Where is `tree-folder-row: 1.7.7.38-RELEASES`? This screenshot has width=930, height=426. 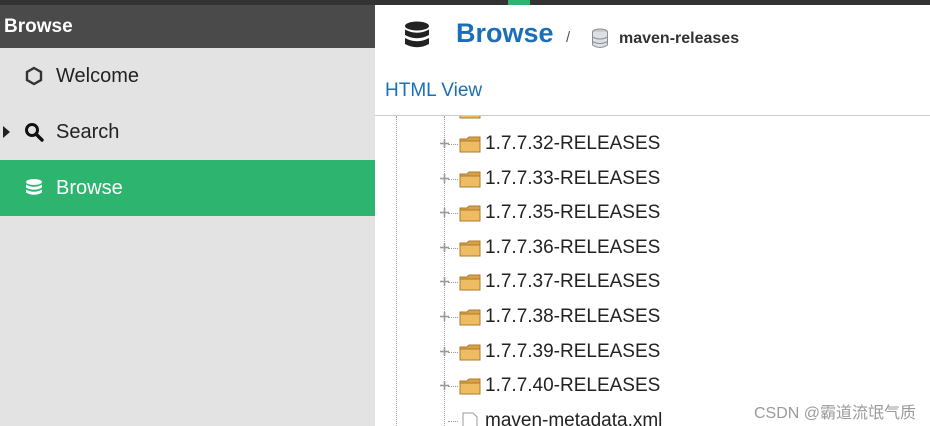
tree-folder-row: 1.7.7.38-RELEASES is located at coordinates (652, 317).